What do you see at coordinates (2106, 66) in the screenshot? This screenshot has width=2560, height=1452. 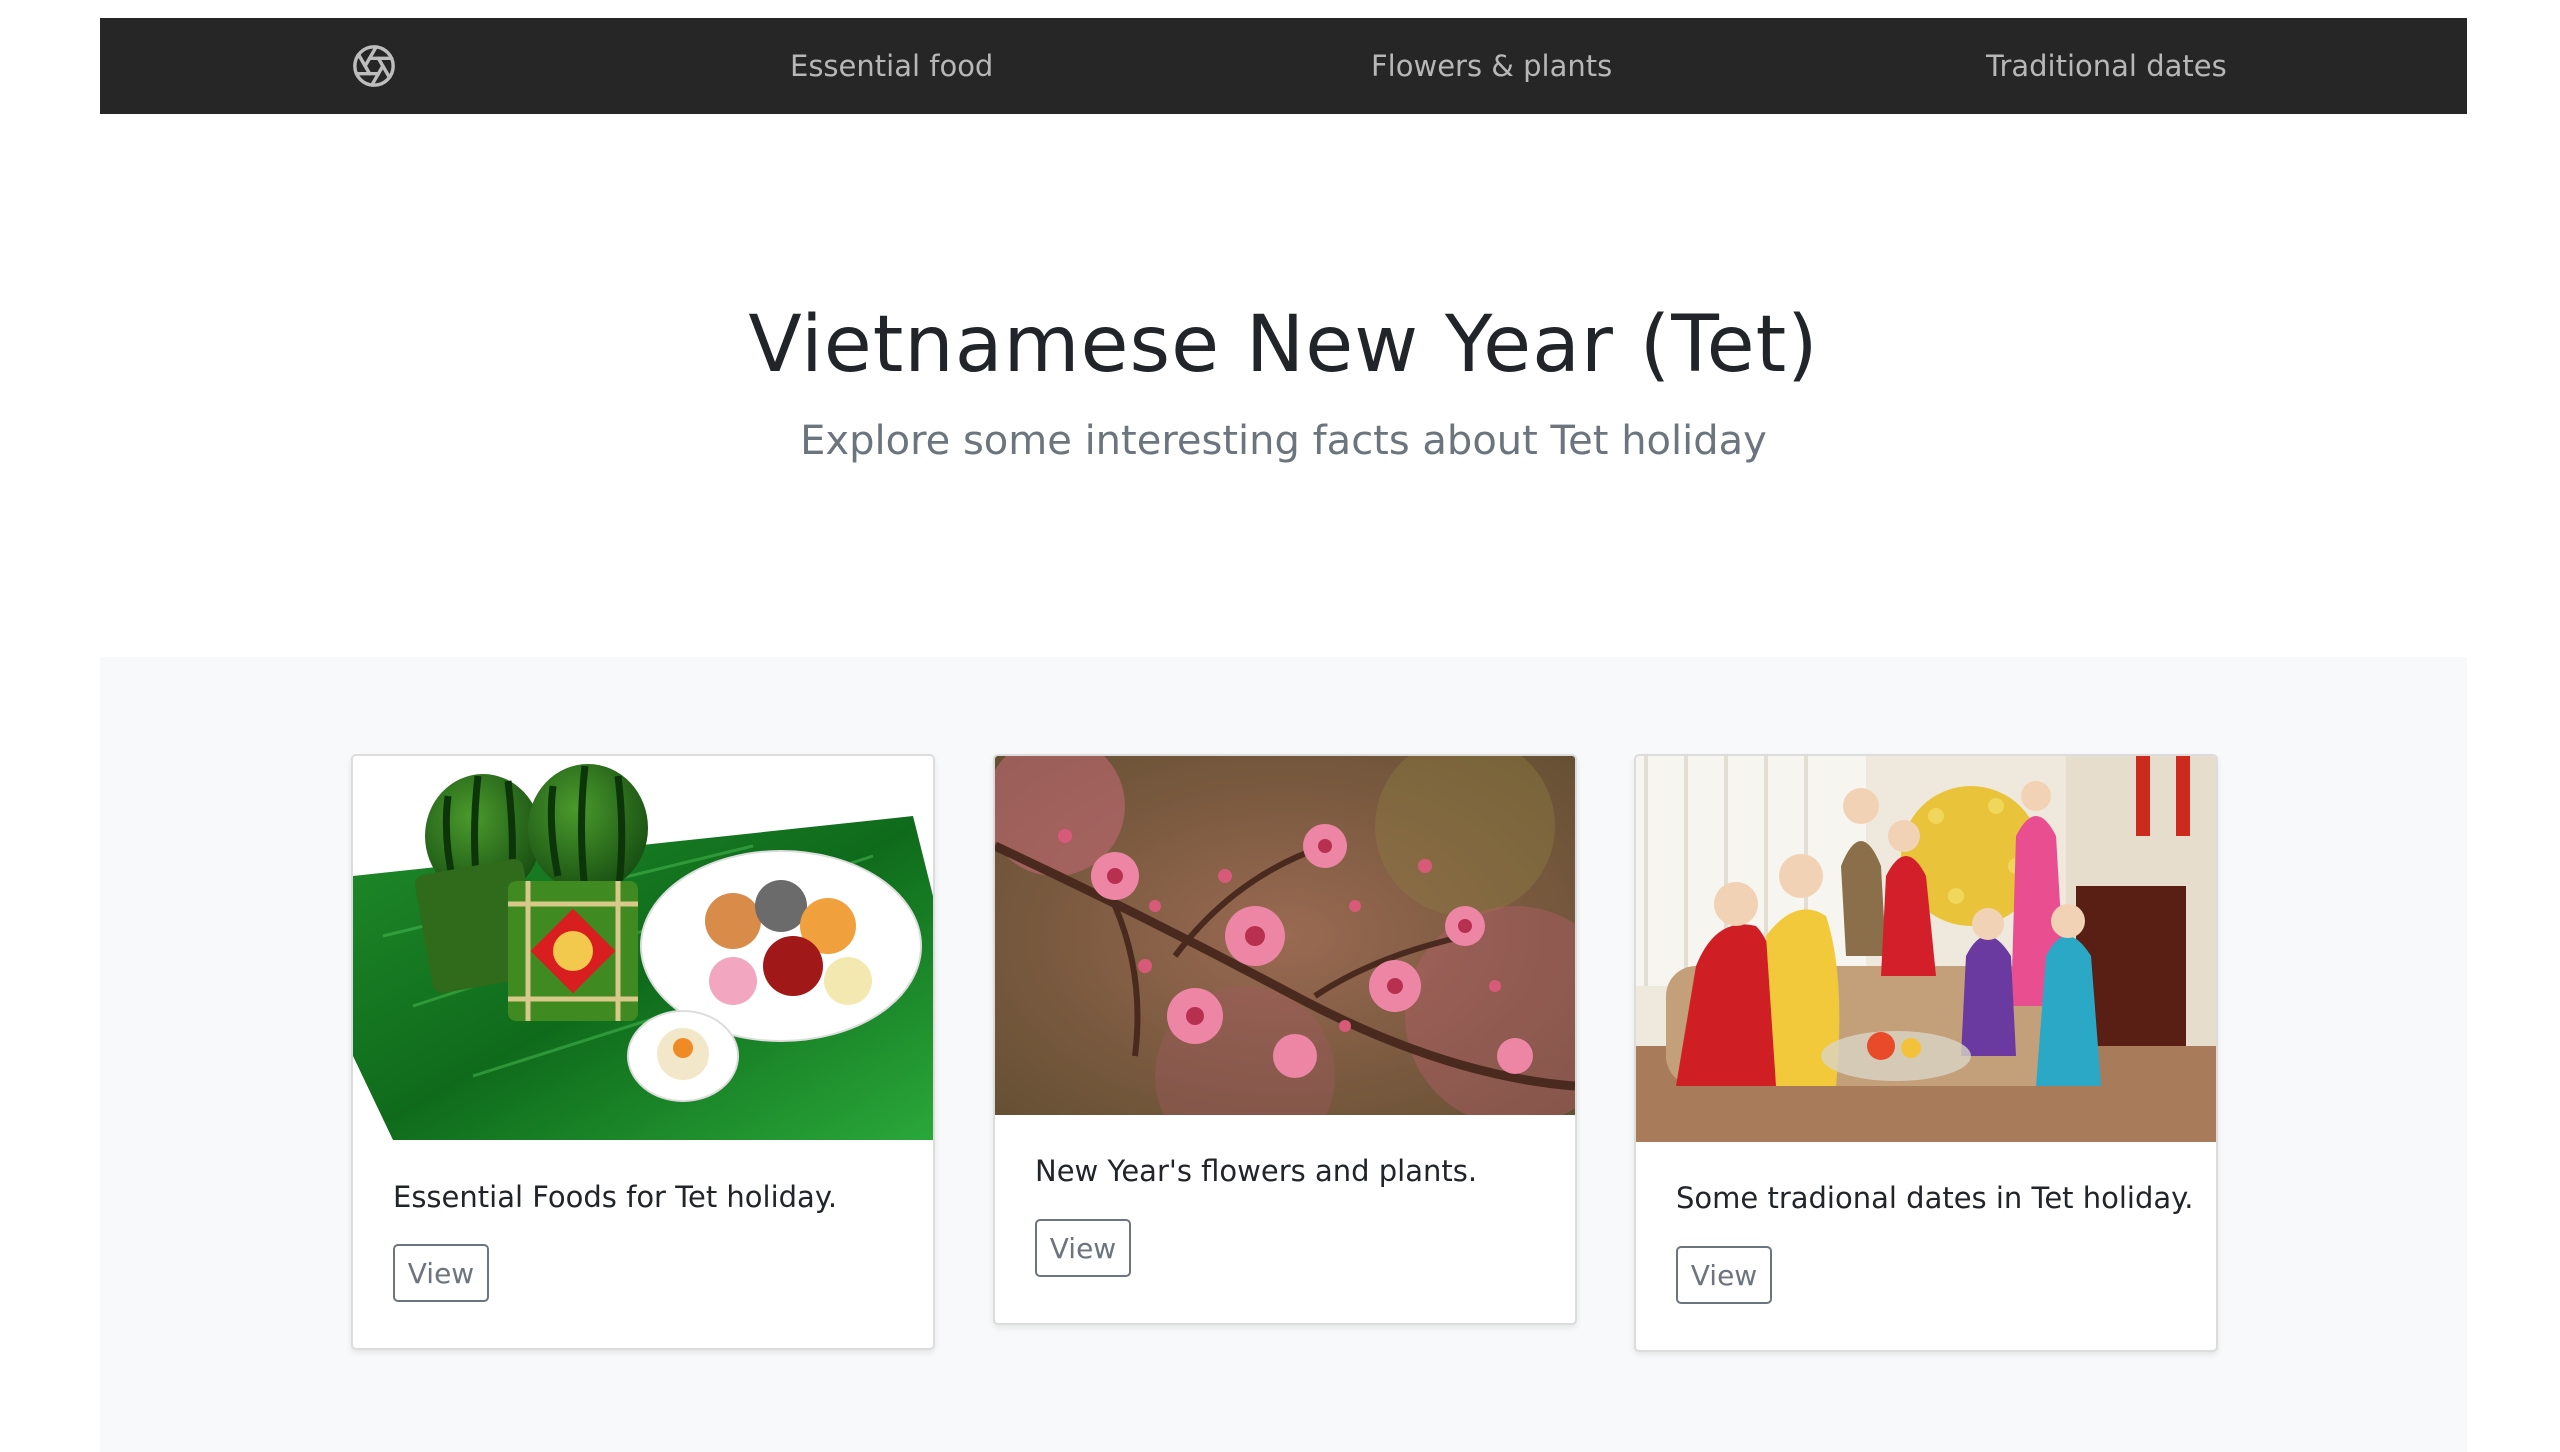 I see `nav-link-traditional-dates: Traditional dates` at bounding box center [2106, 66].